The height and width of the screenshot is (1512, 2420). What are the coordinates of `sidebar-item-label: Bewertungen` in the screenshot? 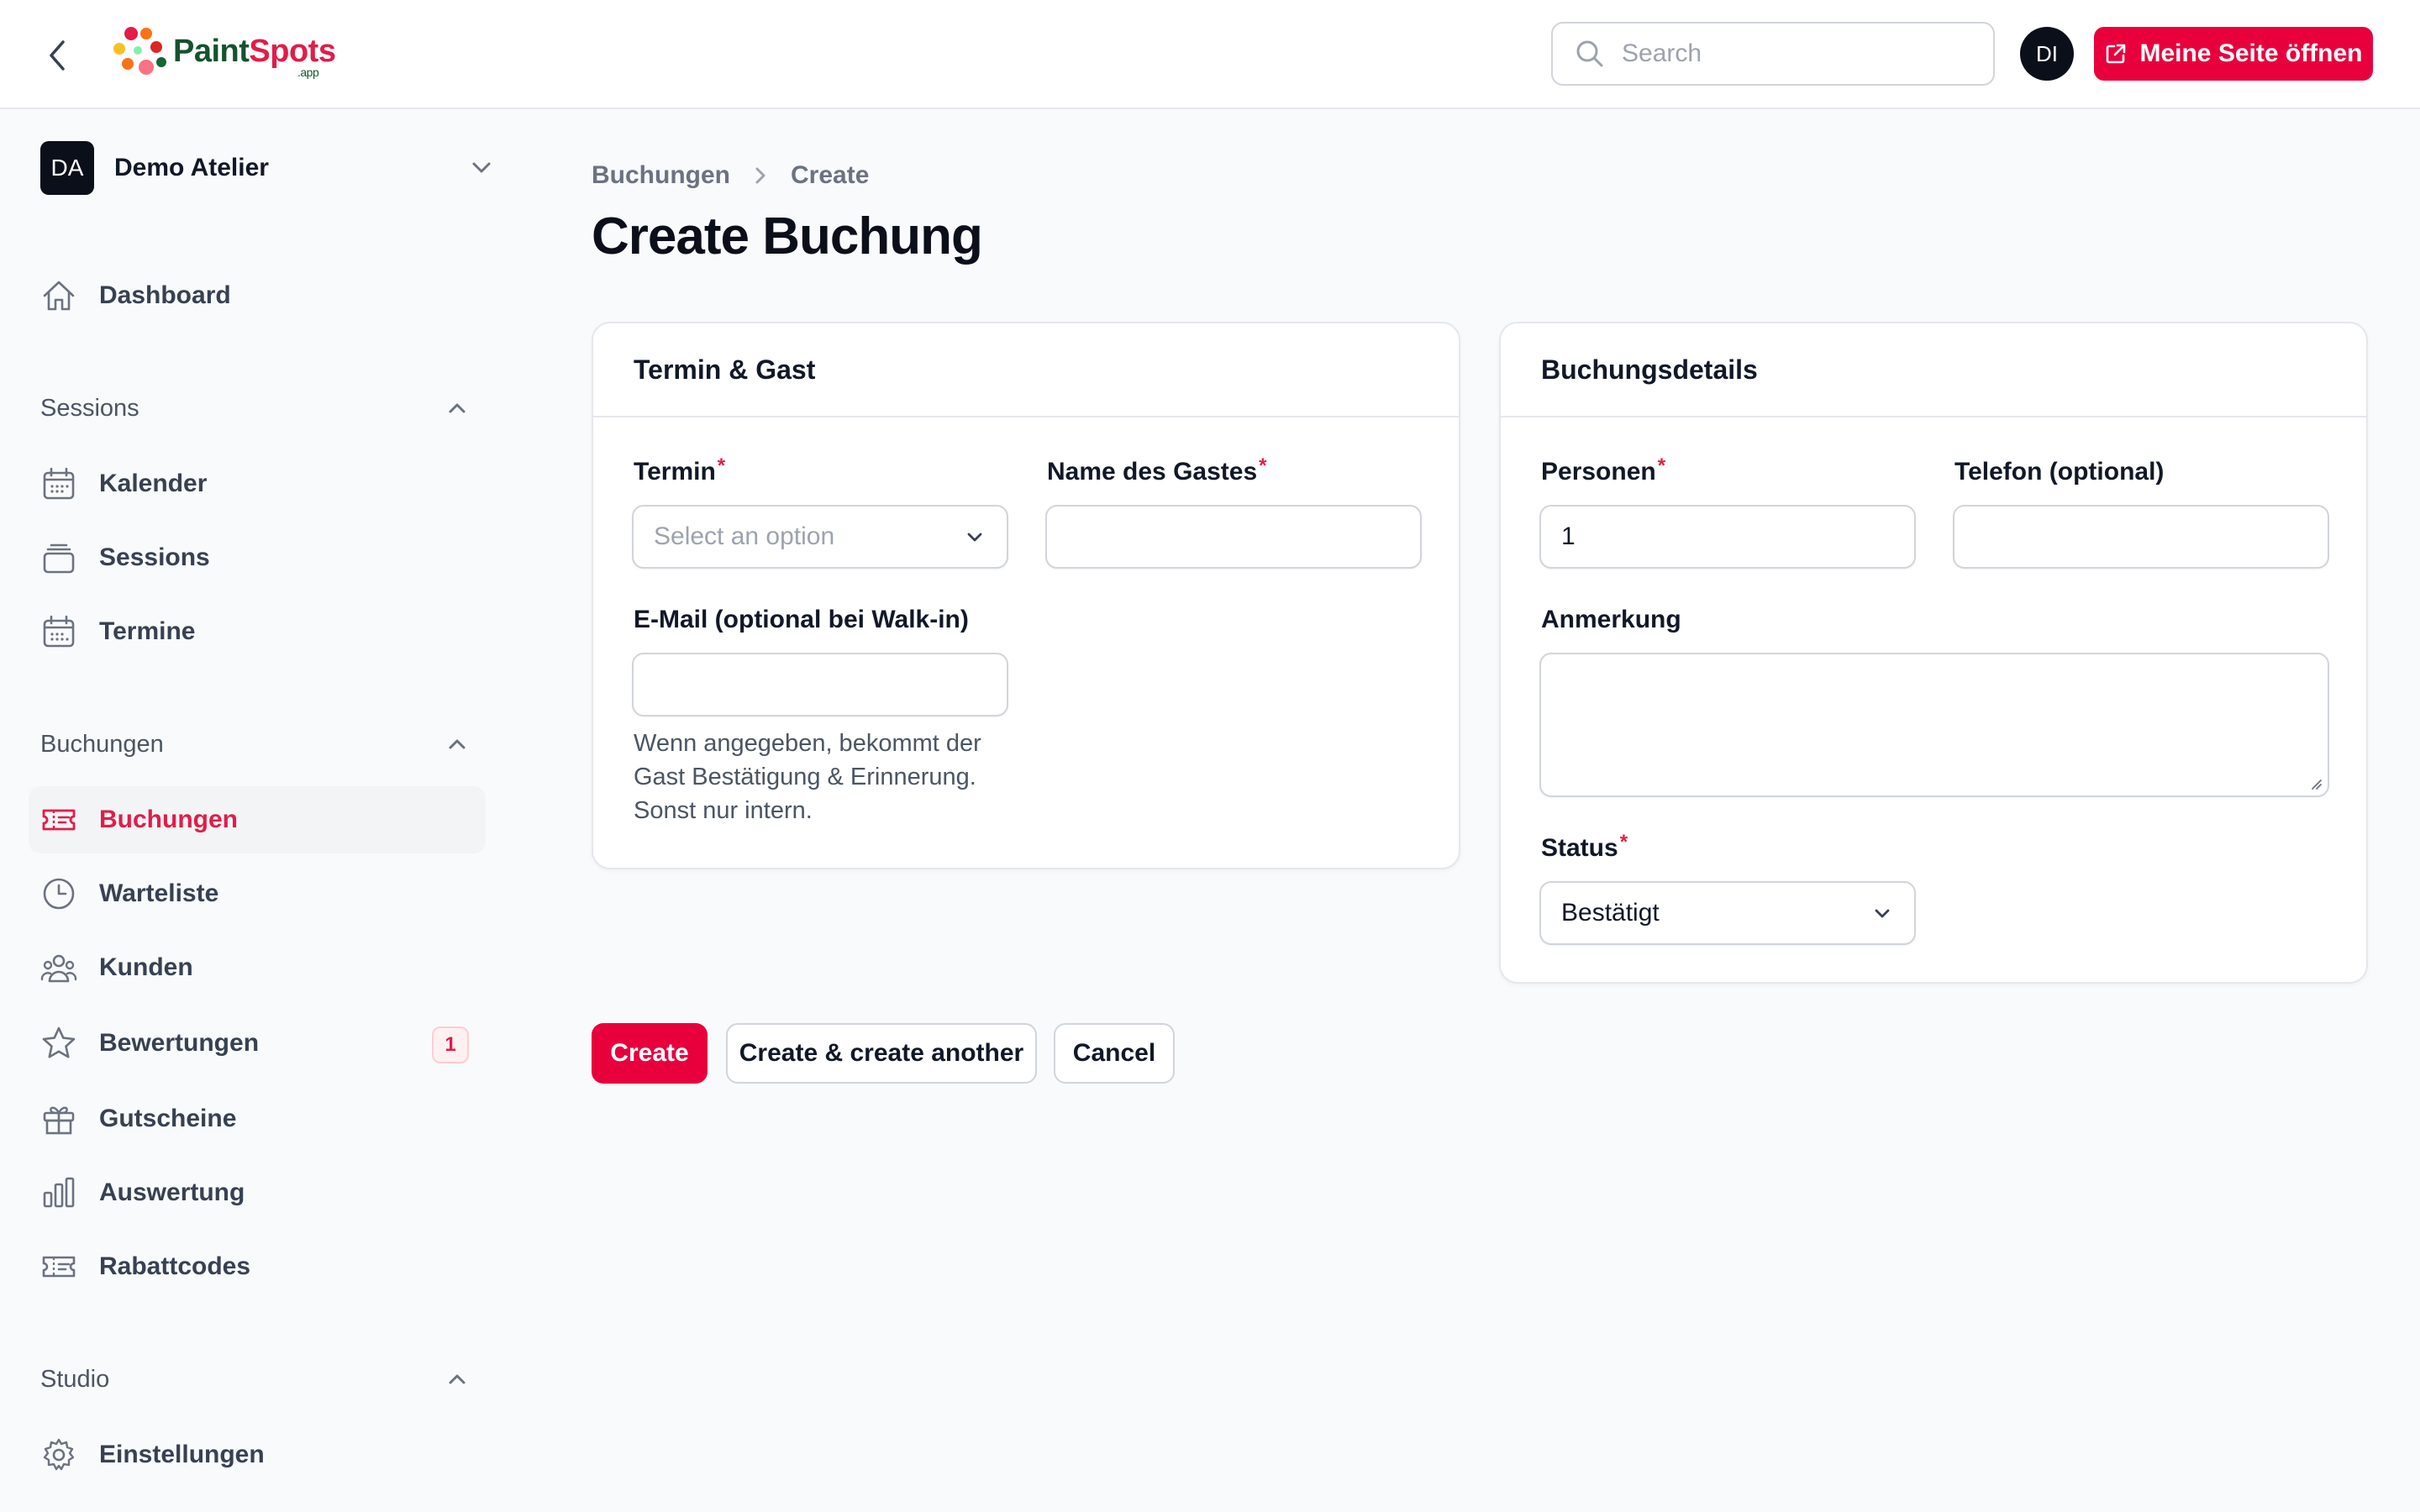 It's located at (180, 1043).